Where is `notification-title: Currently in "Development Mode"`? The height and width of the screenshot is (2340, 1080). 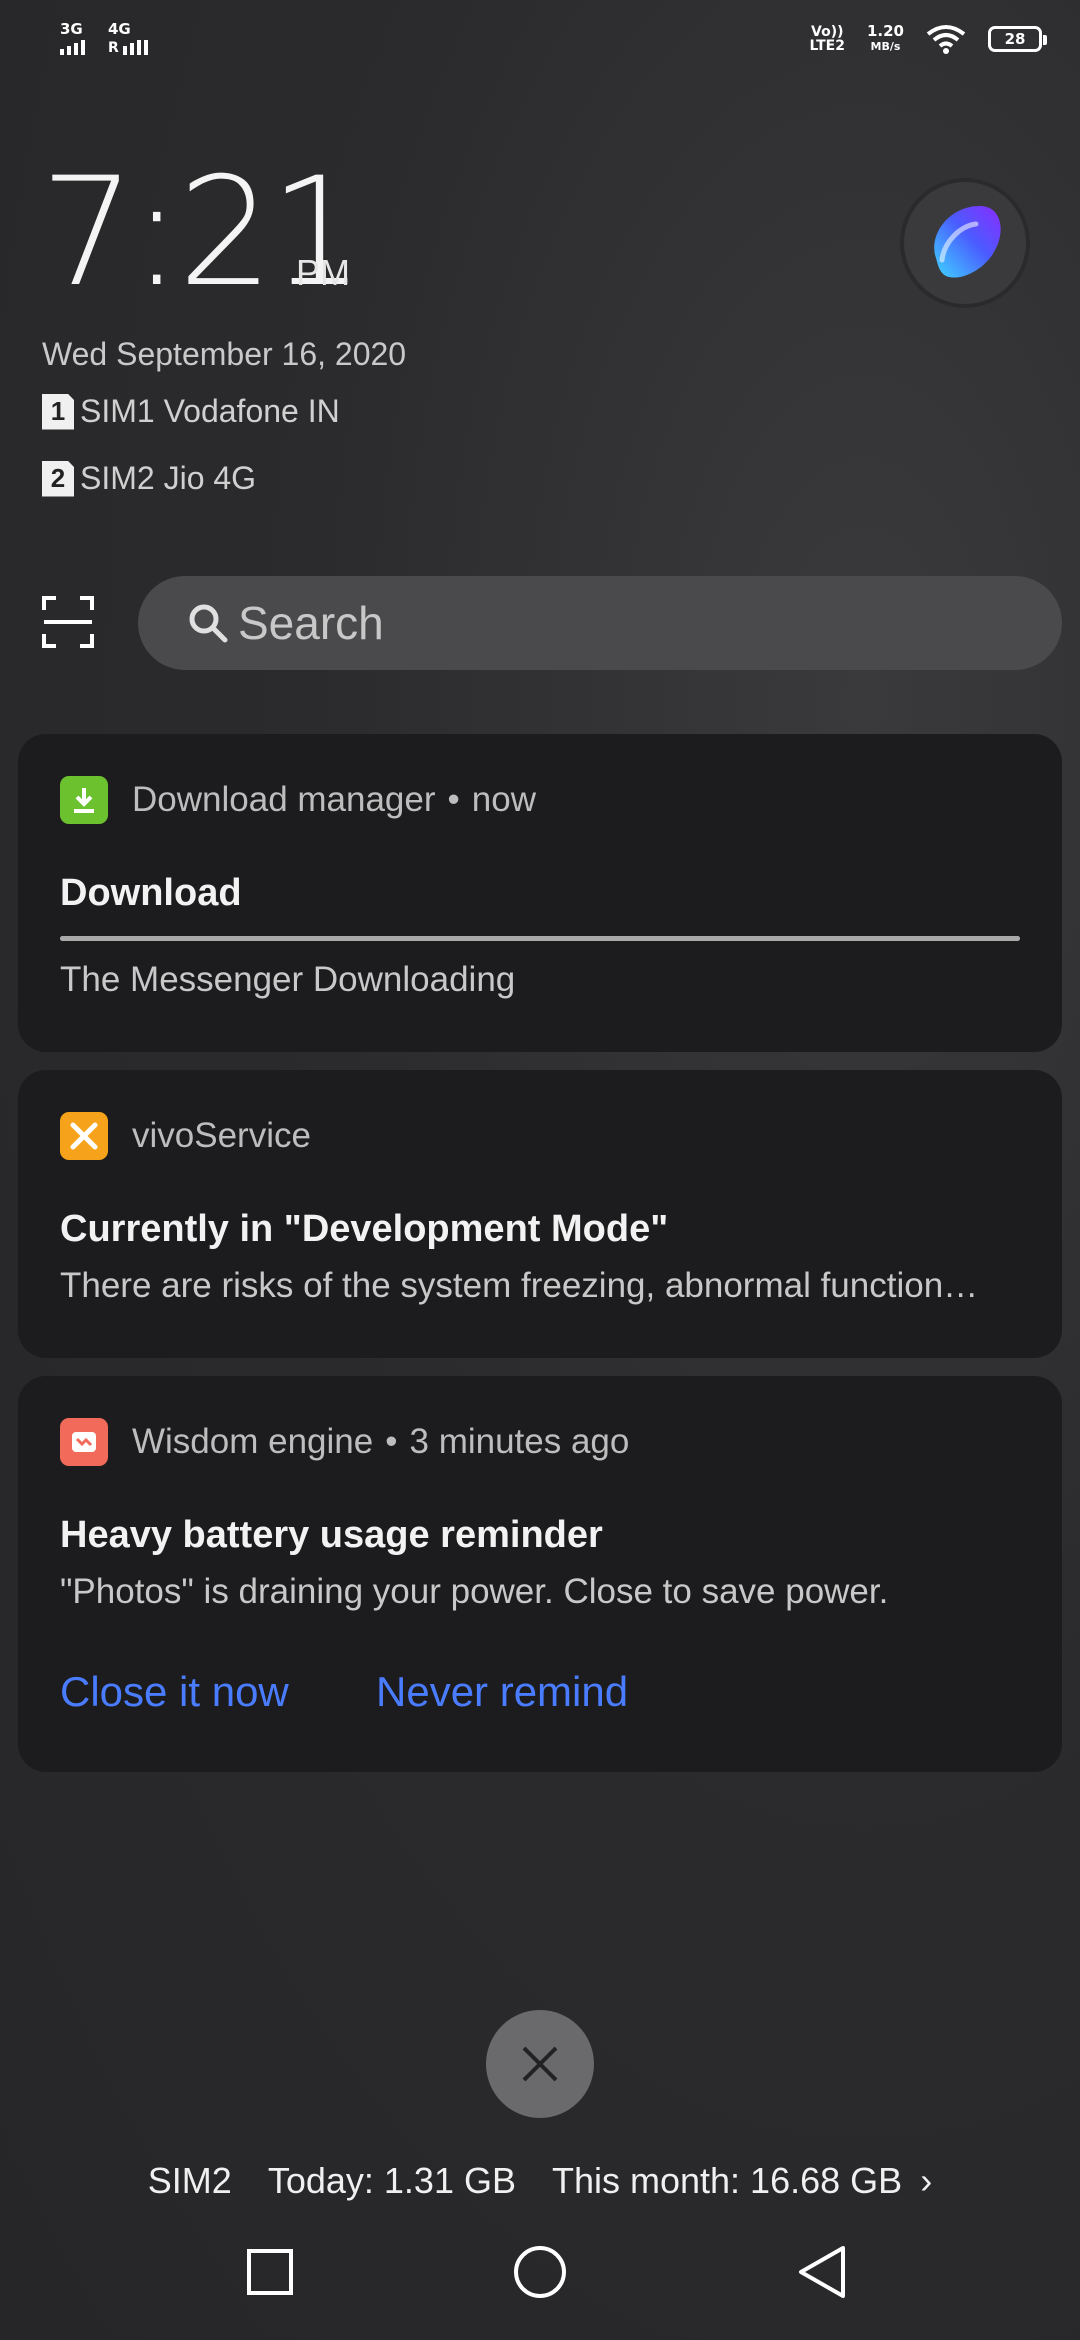 notification-title: Currently in "Development Mode" is located at coordinates (364, 1229).